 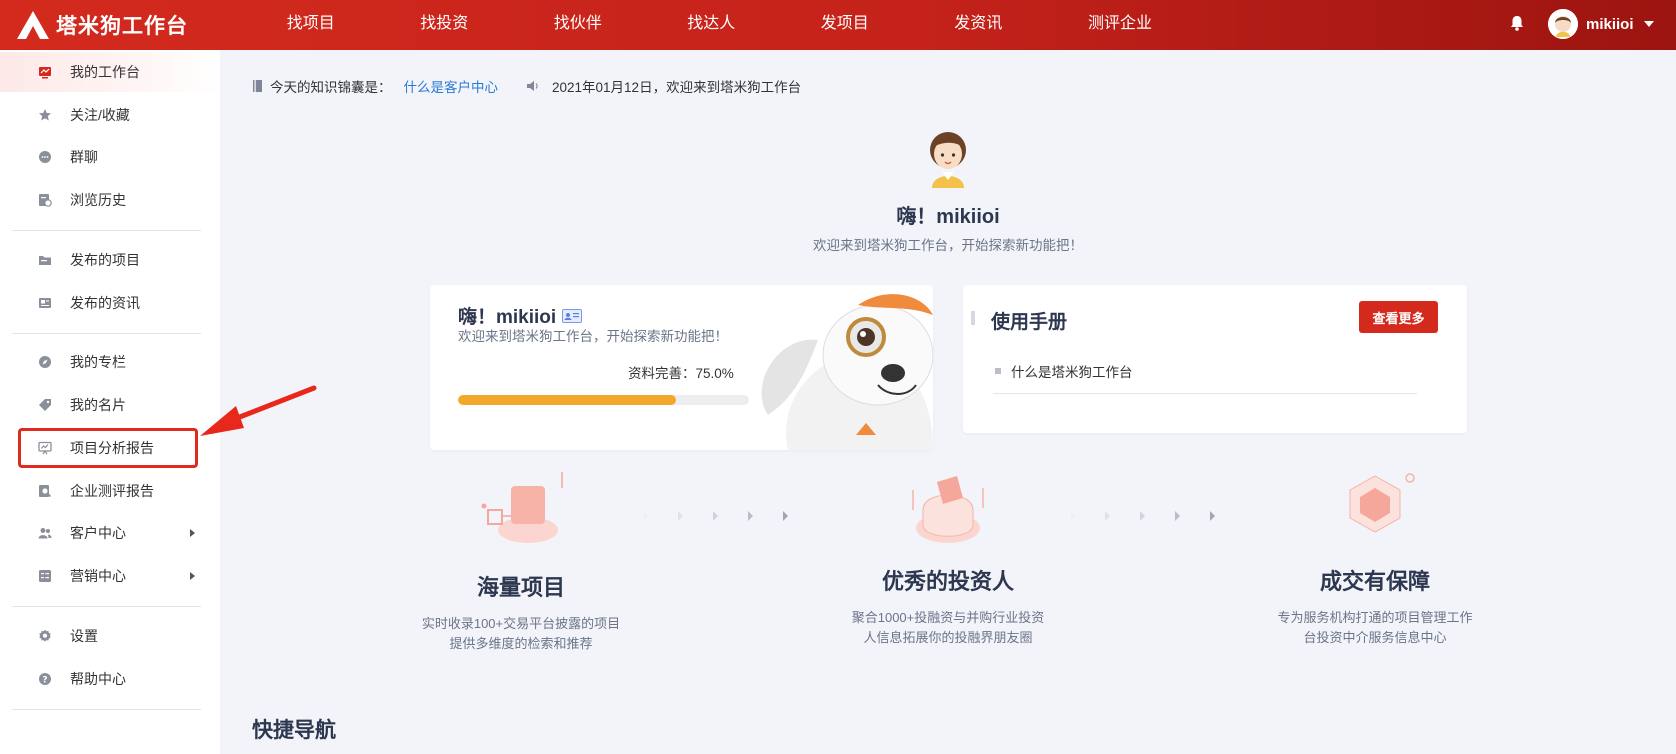 What do you see at coordinates (105, 72) in the screenshot?
I see `sidebar-item-label: 我的工作台` at bounding box center [105, 72].